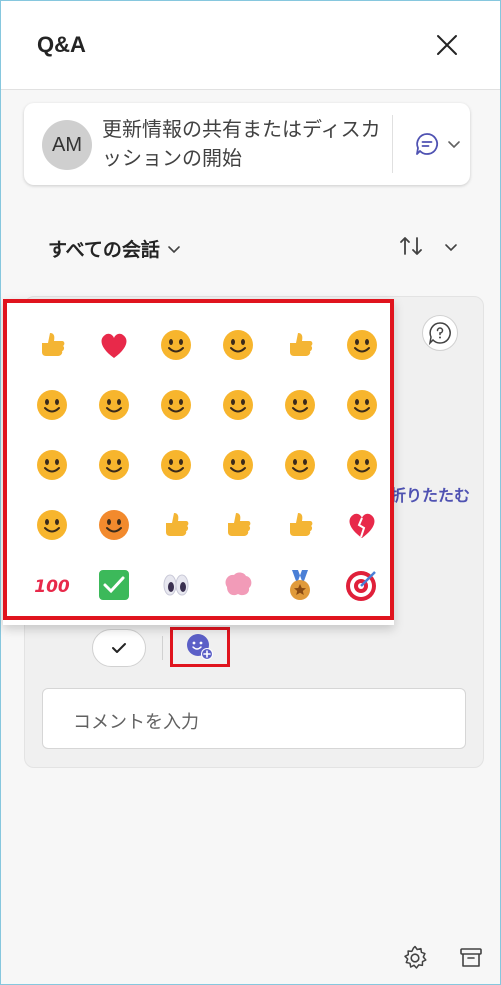  I want to click on header: Q&A, so click(250, 45).